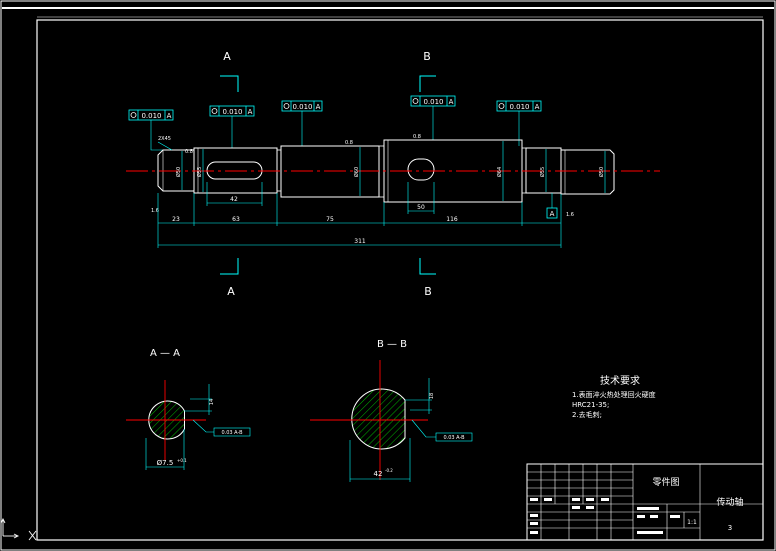 Image resolution: width=776 pixels, height=551 pixels. I want to click on datum-a: A, so click(552, 206).